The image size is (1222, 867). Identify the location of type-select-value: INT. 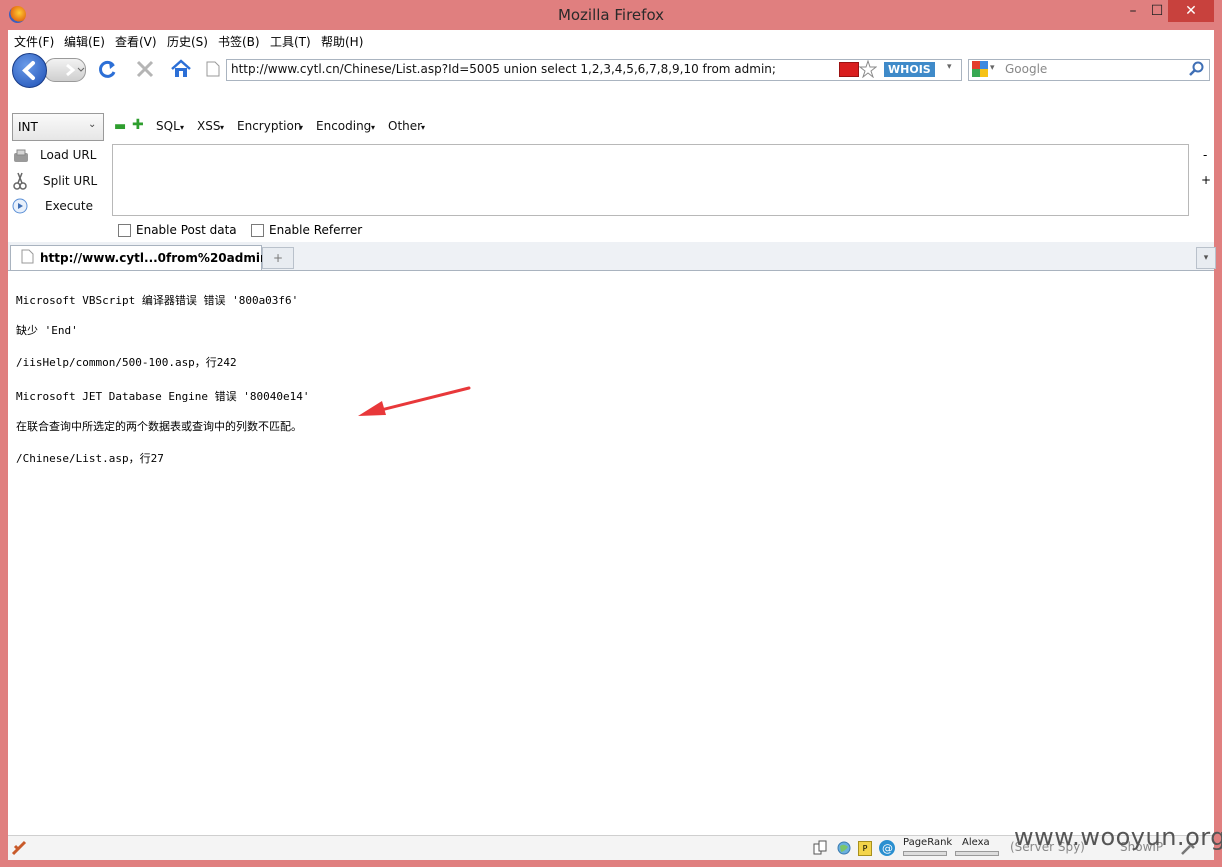
(28, 127).